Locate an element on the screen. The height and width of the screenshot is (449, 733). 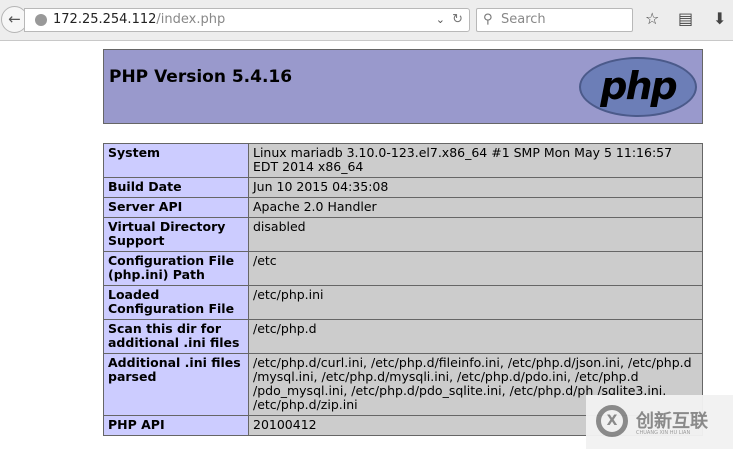
row-label: Build Date is located at coordinates (176, 187).